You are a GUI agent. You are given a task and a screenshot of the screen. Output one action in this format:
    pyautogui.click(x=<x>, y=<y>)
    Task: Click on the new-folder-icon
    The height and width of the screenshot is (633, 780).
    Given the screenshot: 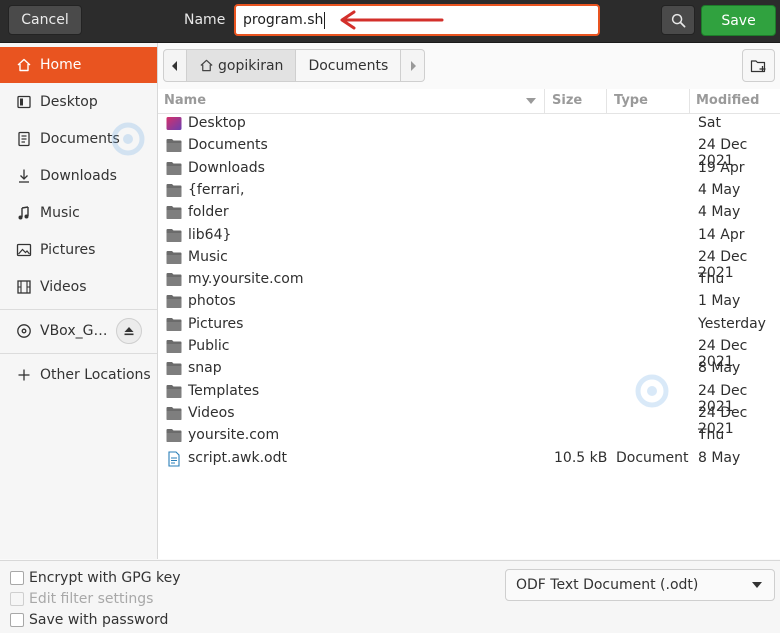 What is the action you would take?
    pyautogui.click(x=757, y=65)
    